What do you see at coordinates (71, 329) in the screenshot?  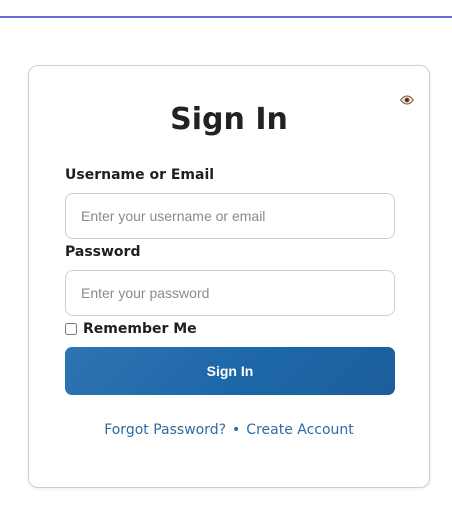 I see `remember-me-checkbox` at bounding box center [71, 329].